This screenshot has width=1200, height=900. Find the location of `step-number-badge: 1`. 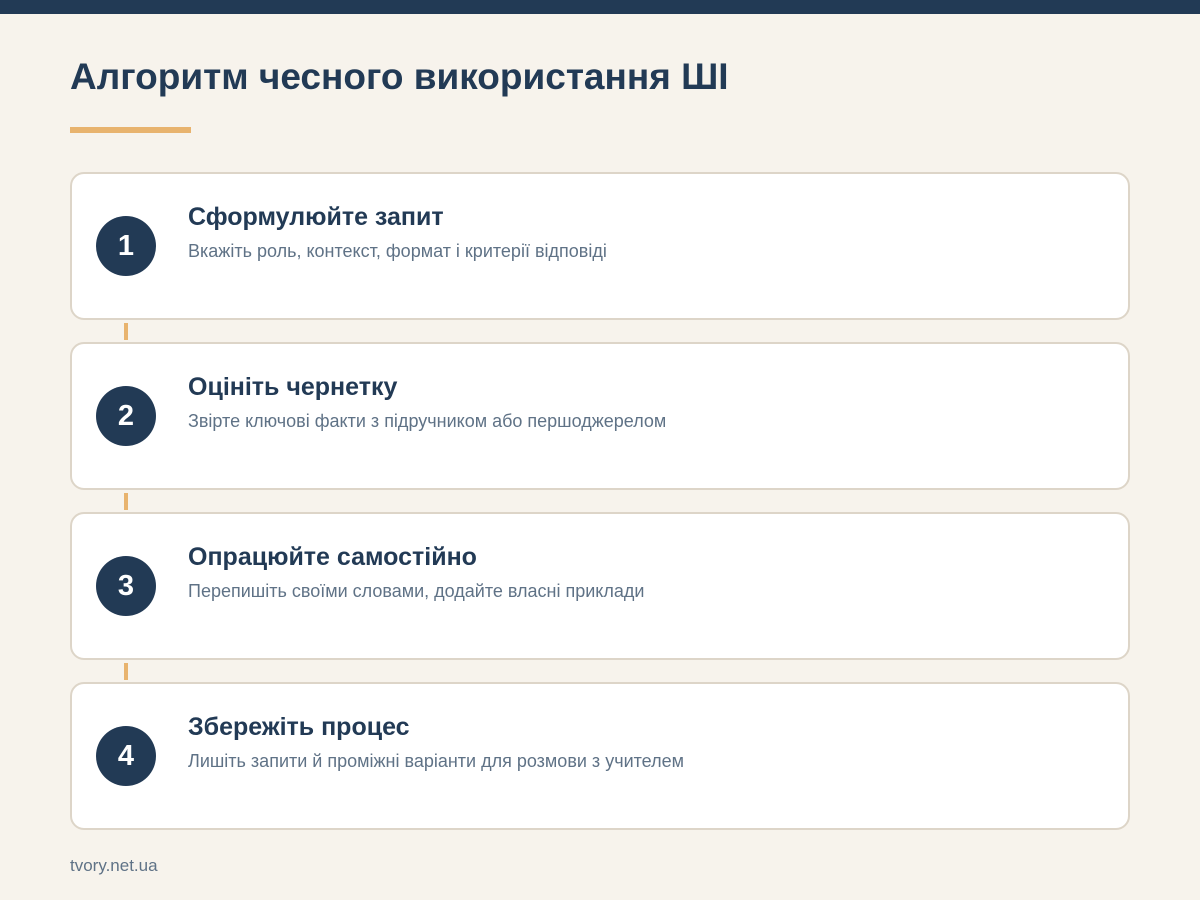

step-number-badge: 1 is located at coordinates (126, 246).